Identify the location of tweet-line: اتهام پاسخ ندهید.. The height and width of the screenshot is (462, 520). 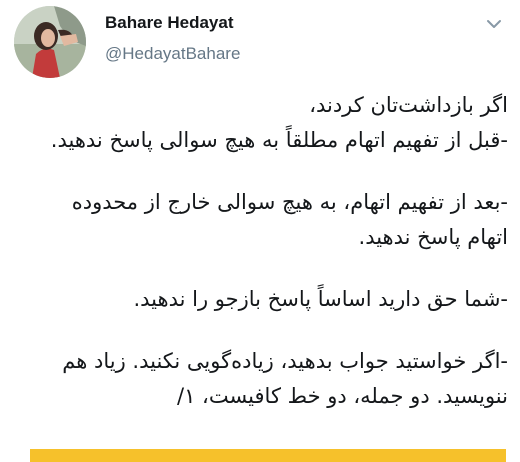
(433, 237).